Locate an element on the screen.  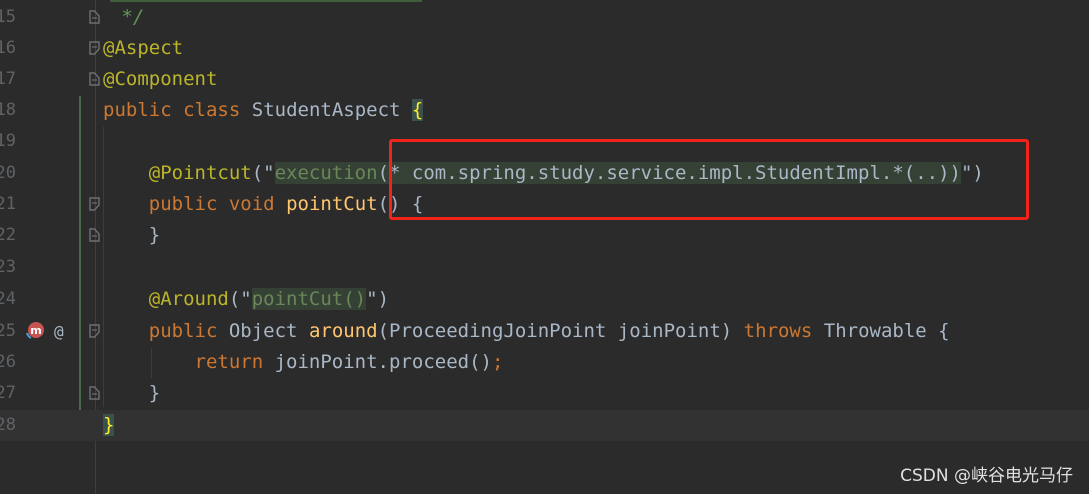
line-number: 21 is located at coordinates (8, 204).